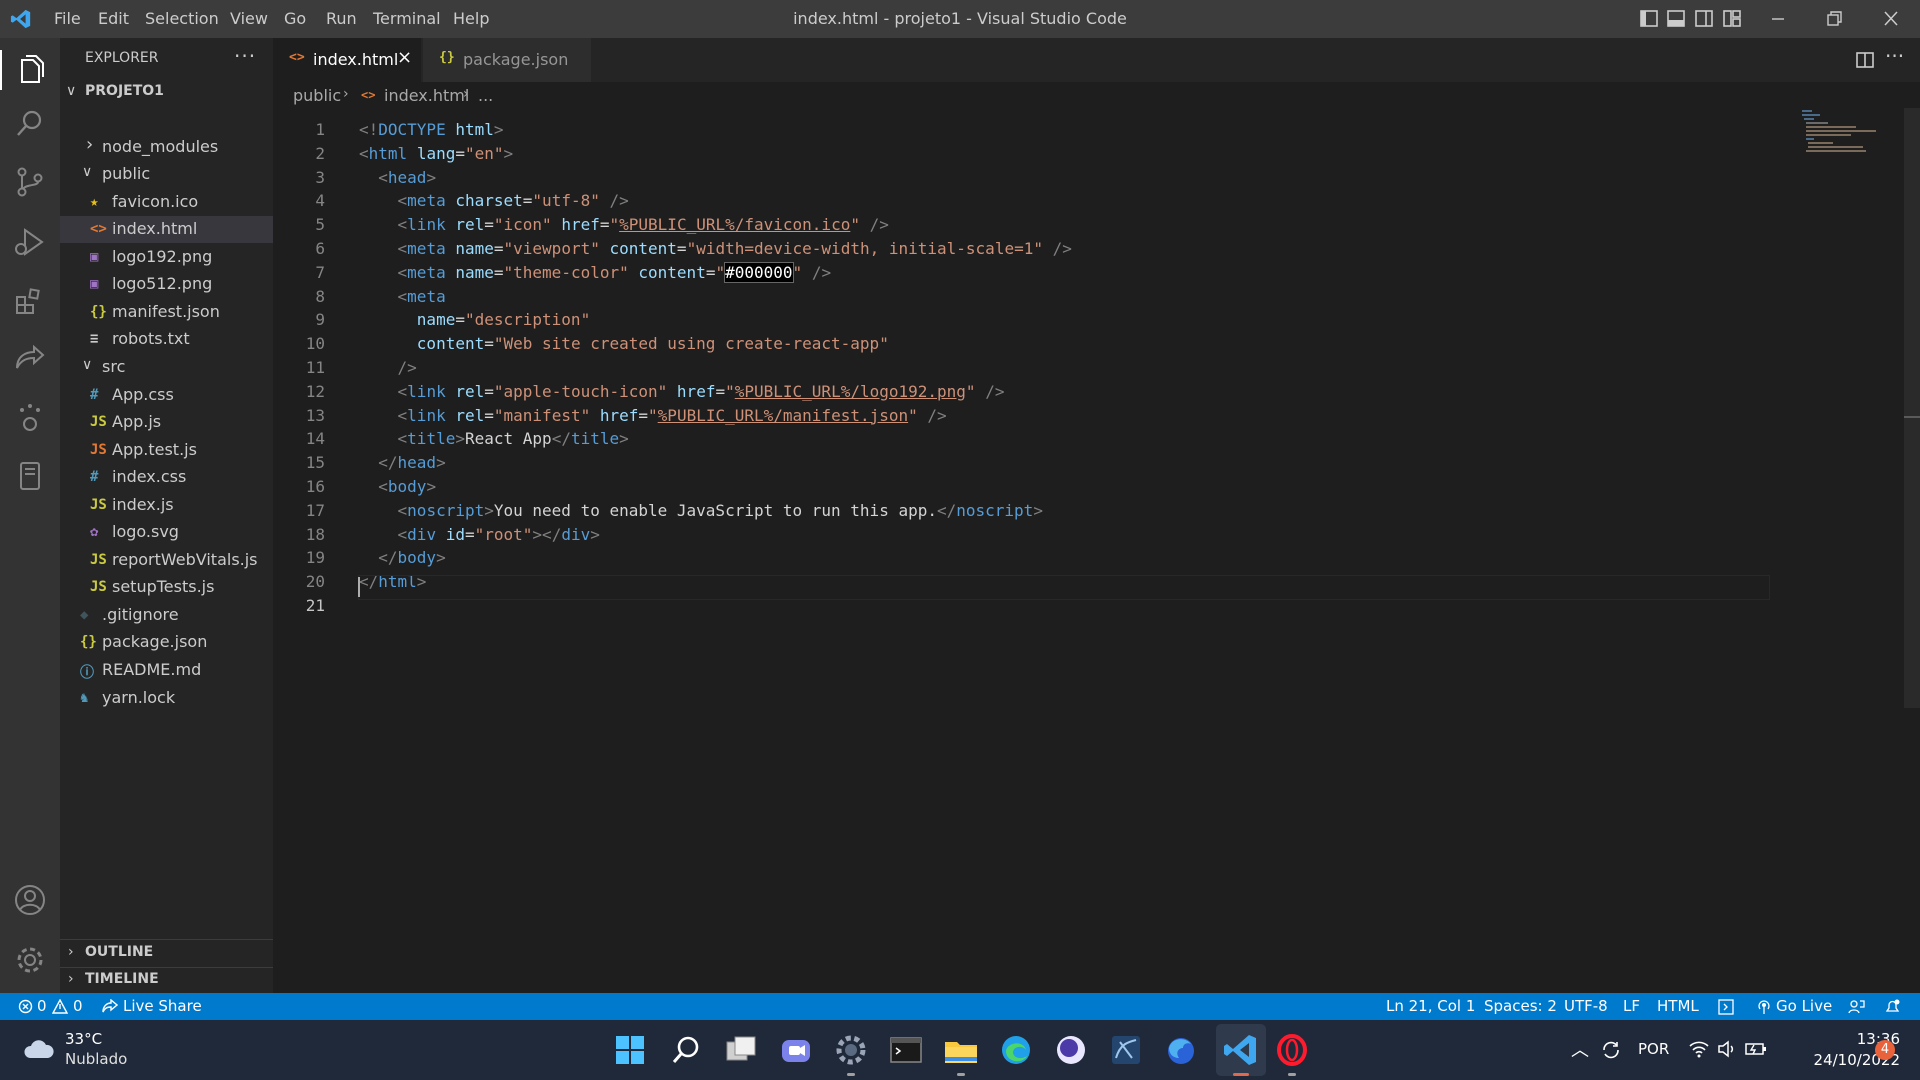  I want to click on tab-package-json: {} package.json, so click(507, 60).